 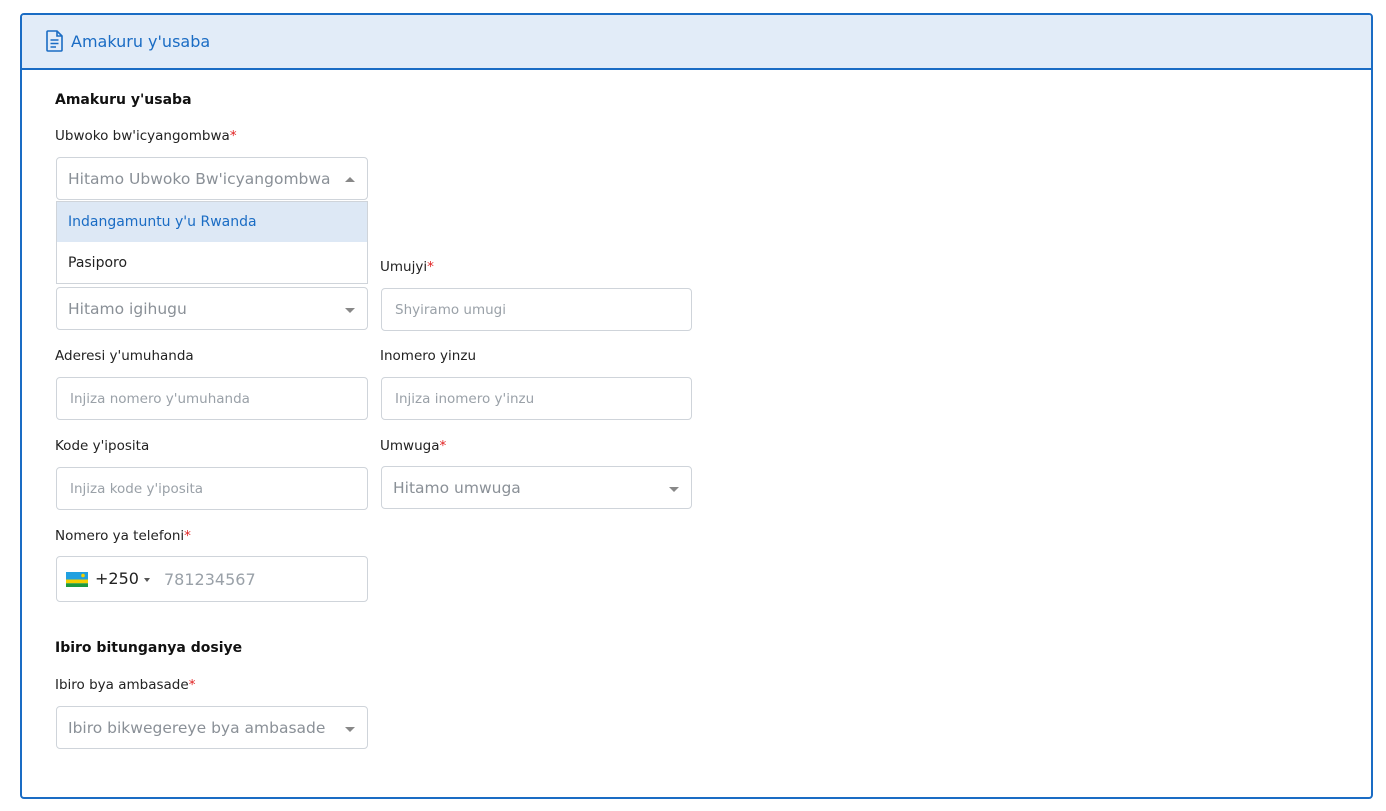 I want to click on document-type-select: Hitamo Ubwoko Bw'icyangombwa, so click(x=212, y=178).